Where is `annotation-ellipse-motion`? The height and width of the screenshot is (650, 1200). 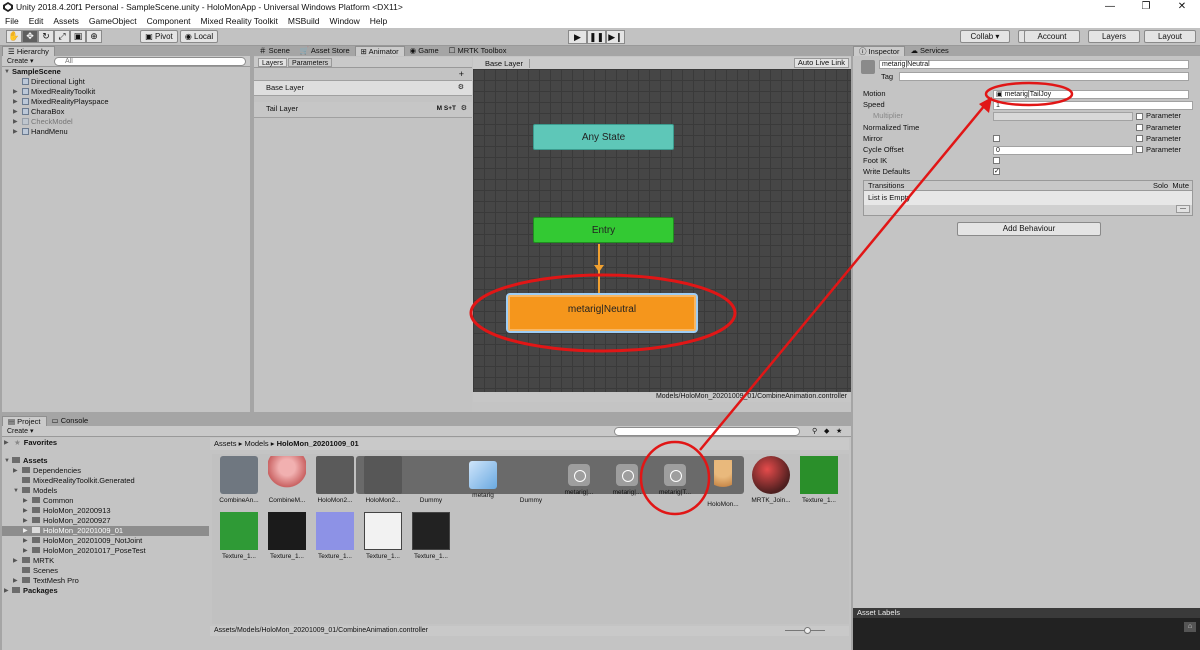 annotation-ellipse-motion is located at coordinates (1029, 94).